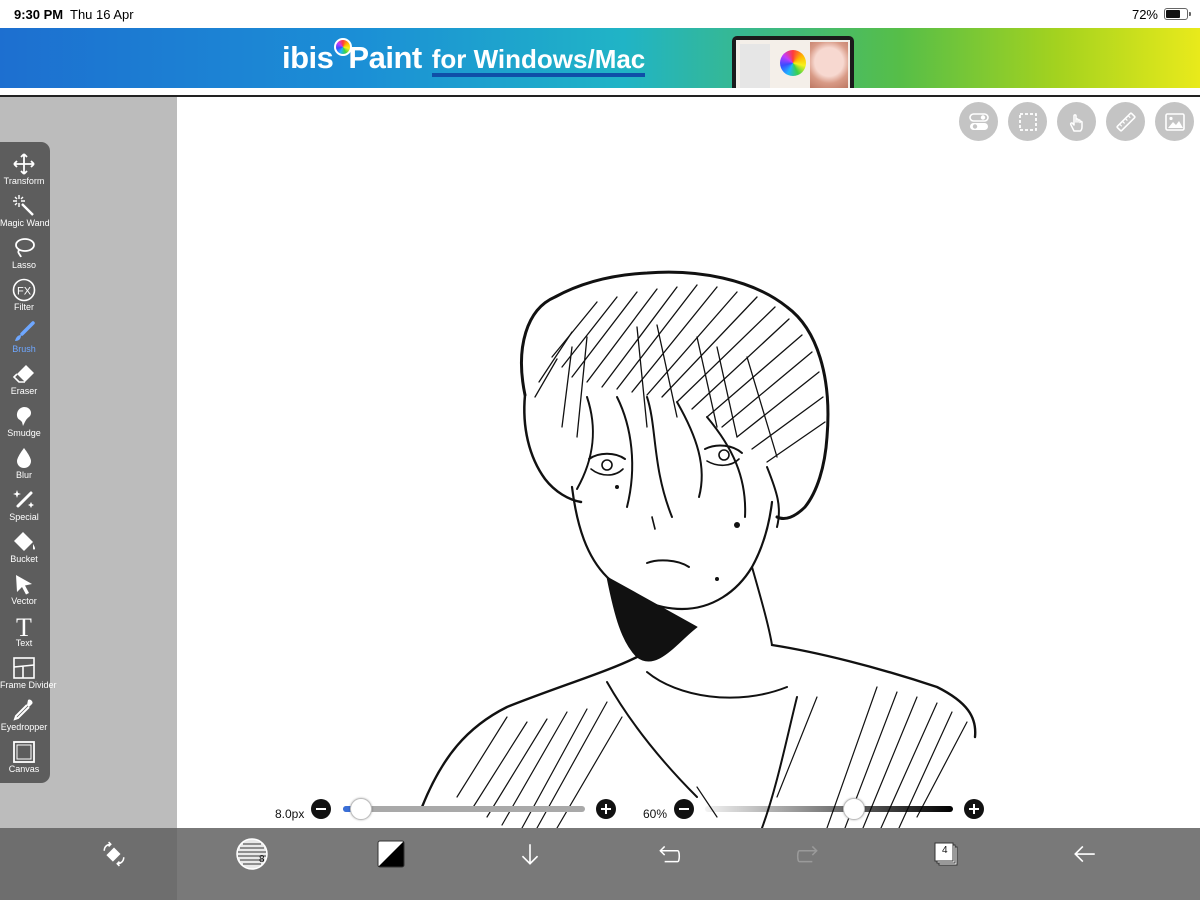  I want to click on battery-fill, so click(1173, 14).